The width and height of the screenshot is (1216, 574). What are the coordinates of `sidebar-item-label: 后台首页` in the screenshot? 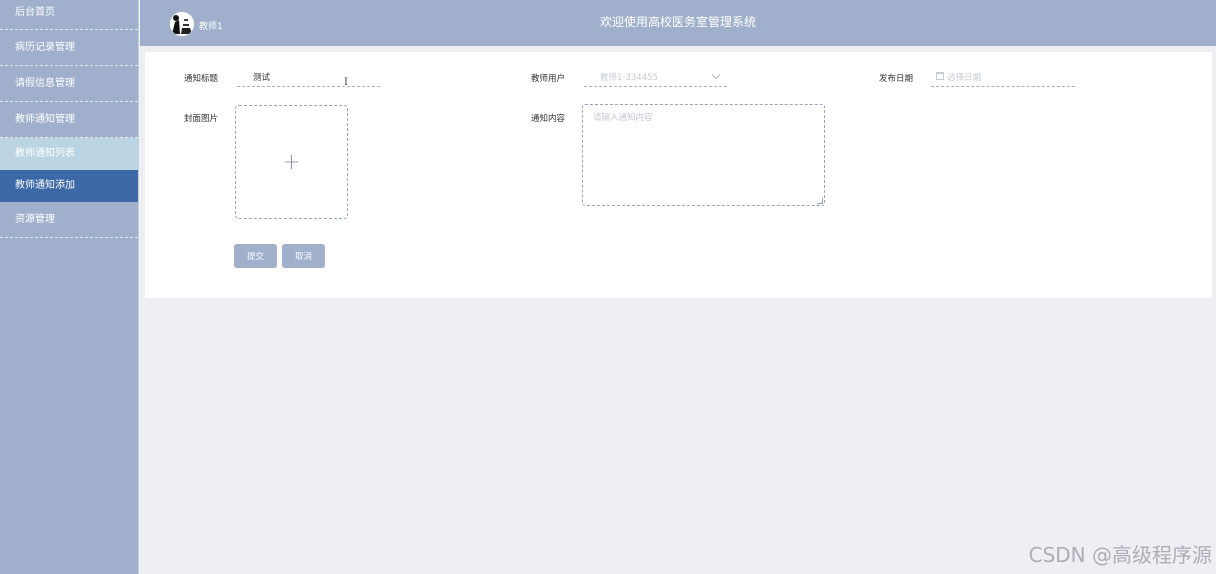 It's located at (35, 12).